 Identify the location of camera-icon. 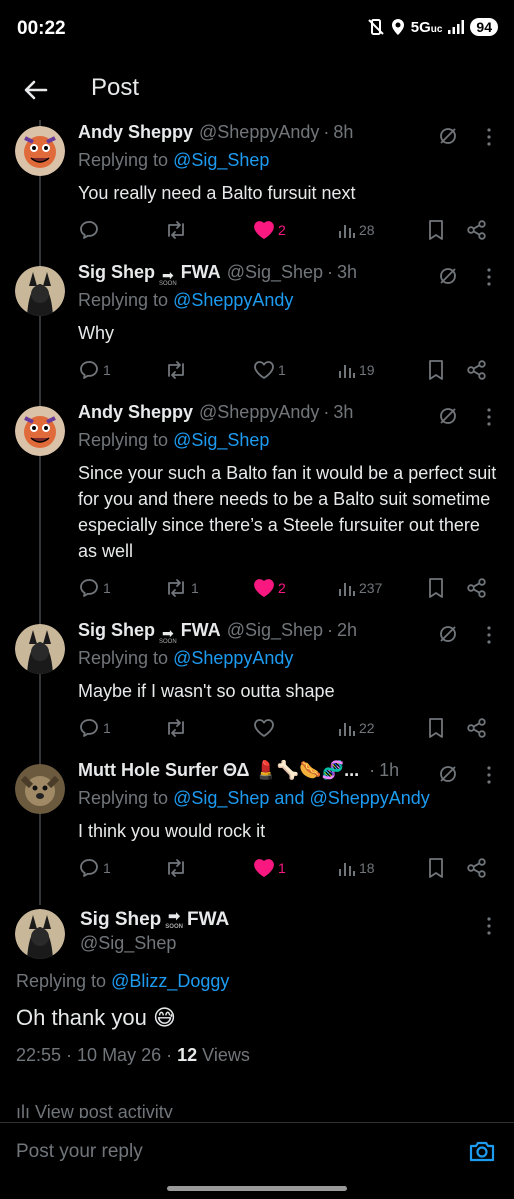
(482, 1151).